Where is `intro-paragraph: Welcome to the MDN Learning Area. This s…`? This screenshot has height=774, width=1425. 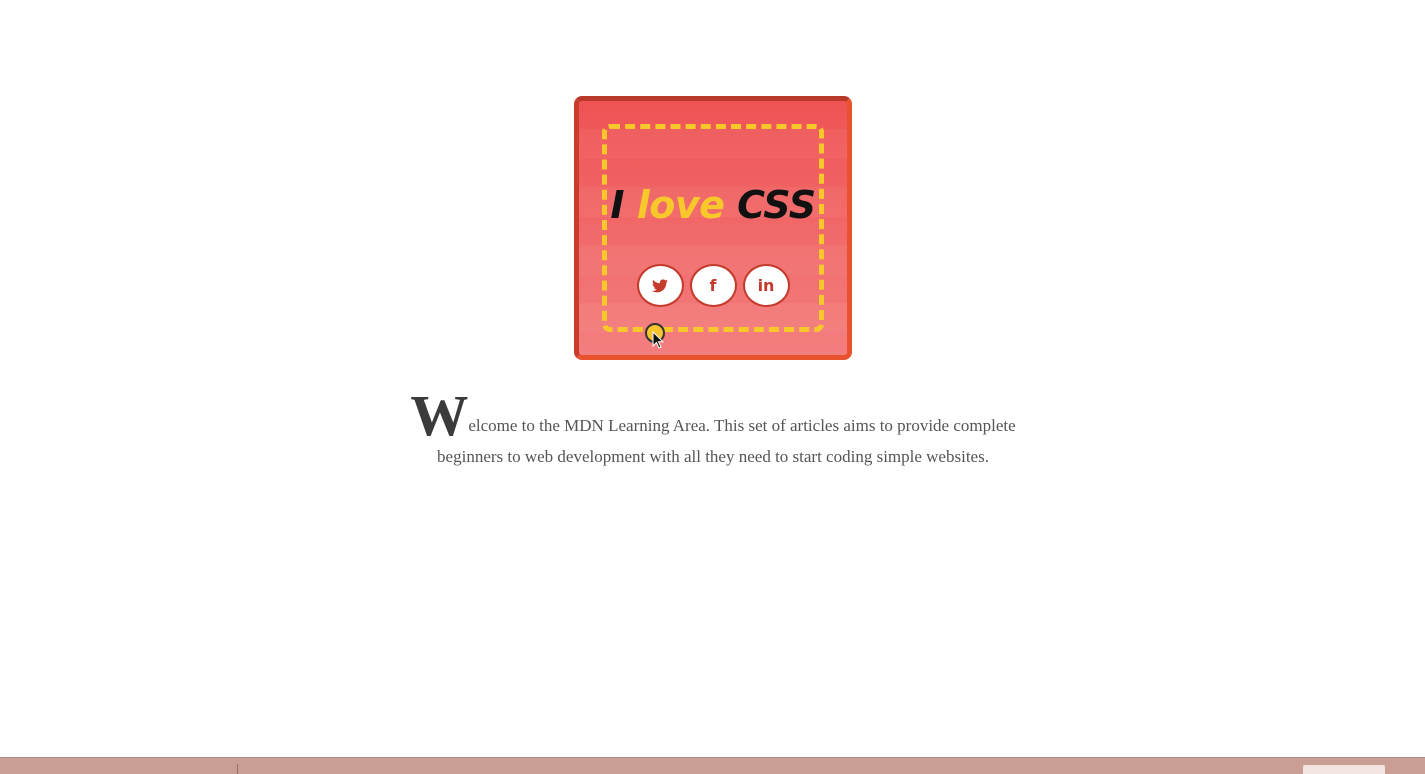
intro-paragraph: Welcome to the MDN Learning Area. This s… is located at coordinates (713, 429).